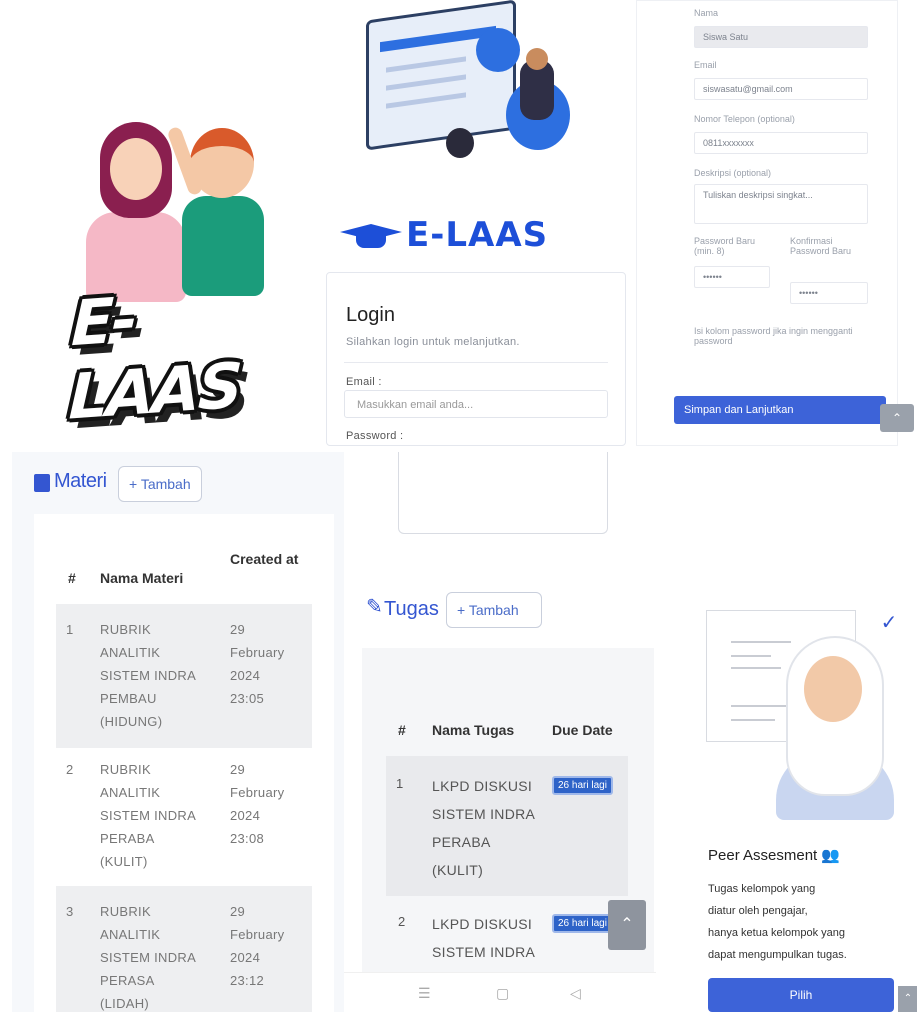 The image size is (917, 1015). I want to click on name-field: Siswa Satu, so click(781, 37).